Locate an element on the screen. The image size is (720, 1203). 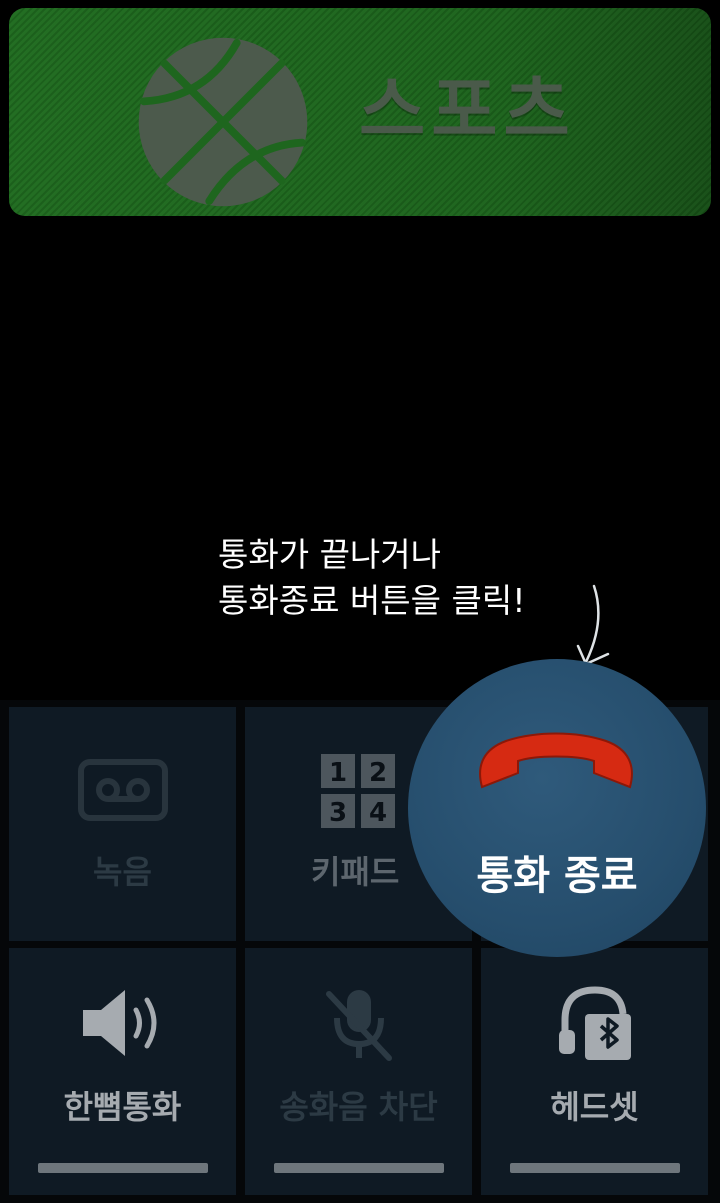
speaker-label: 한뼘통화 is located at coordinates (122, 1107).